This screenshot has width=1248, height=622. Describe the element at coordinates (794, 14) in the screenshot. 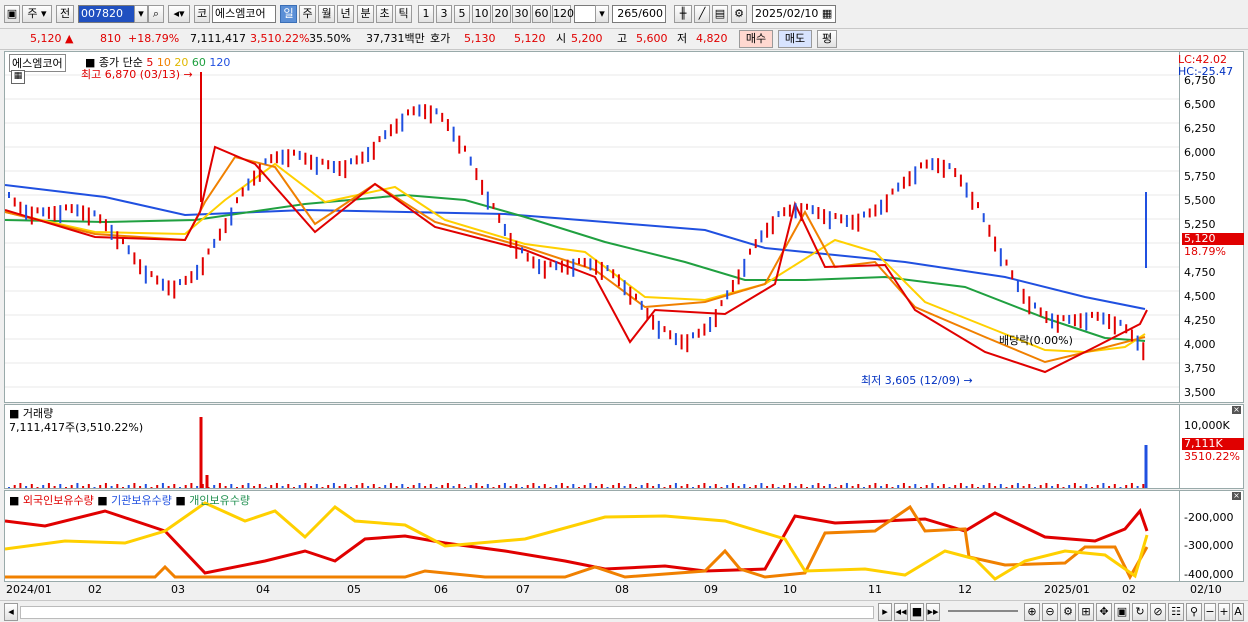

I see `date-input: 2025/02/10 ▦` at that location.